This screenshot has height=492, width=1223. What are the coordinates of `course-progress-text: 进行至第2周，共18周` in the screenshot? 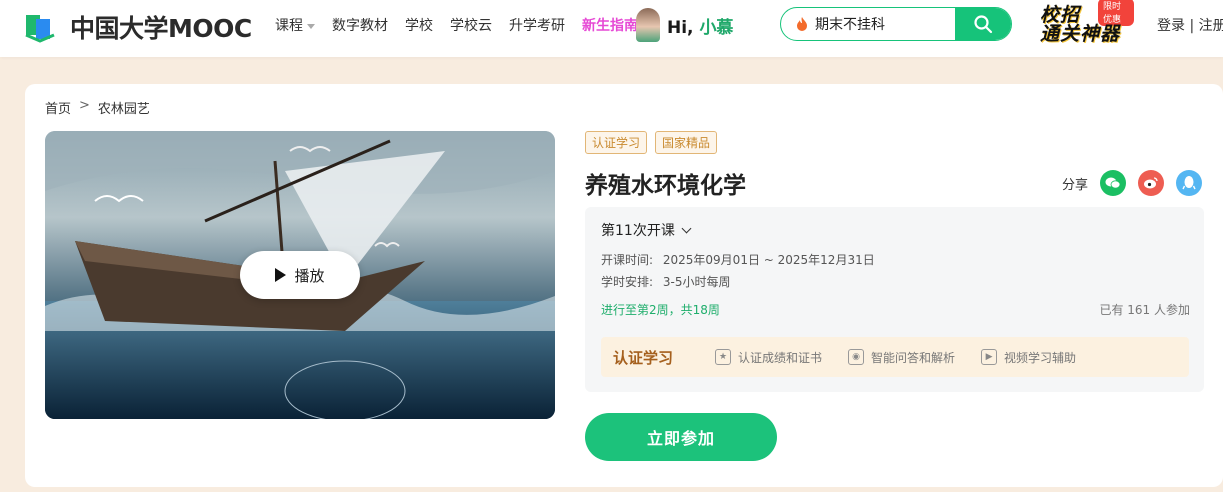 It's located at (660, 310).